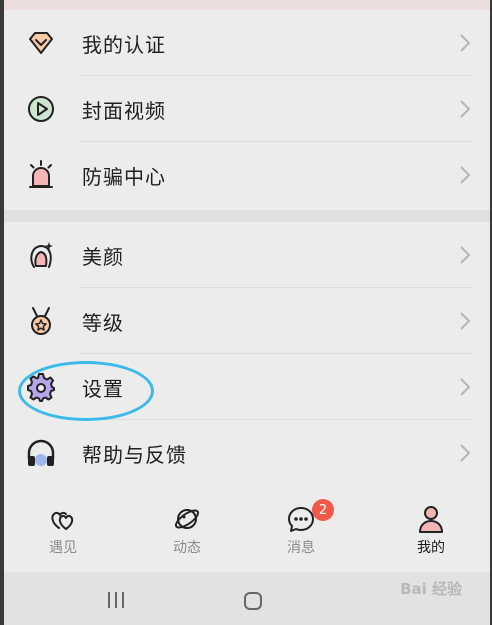  Describe the element at coordinates (247, 216) in the screenshot. I see `section-gap` at that location.